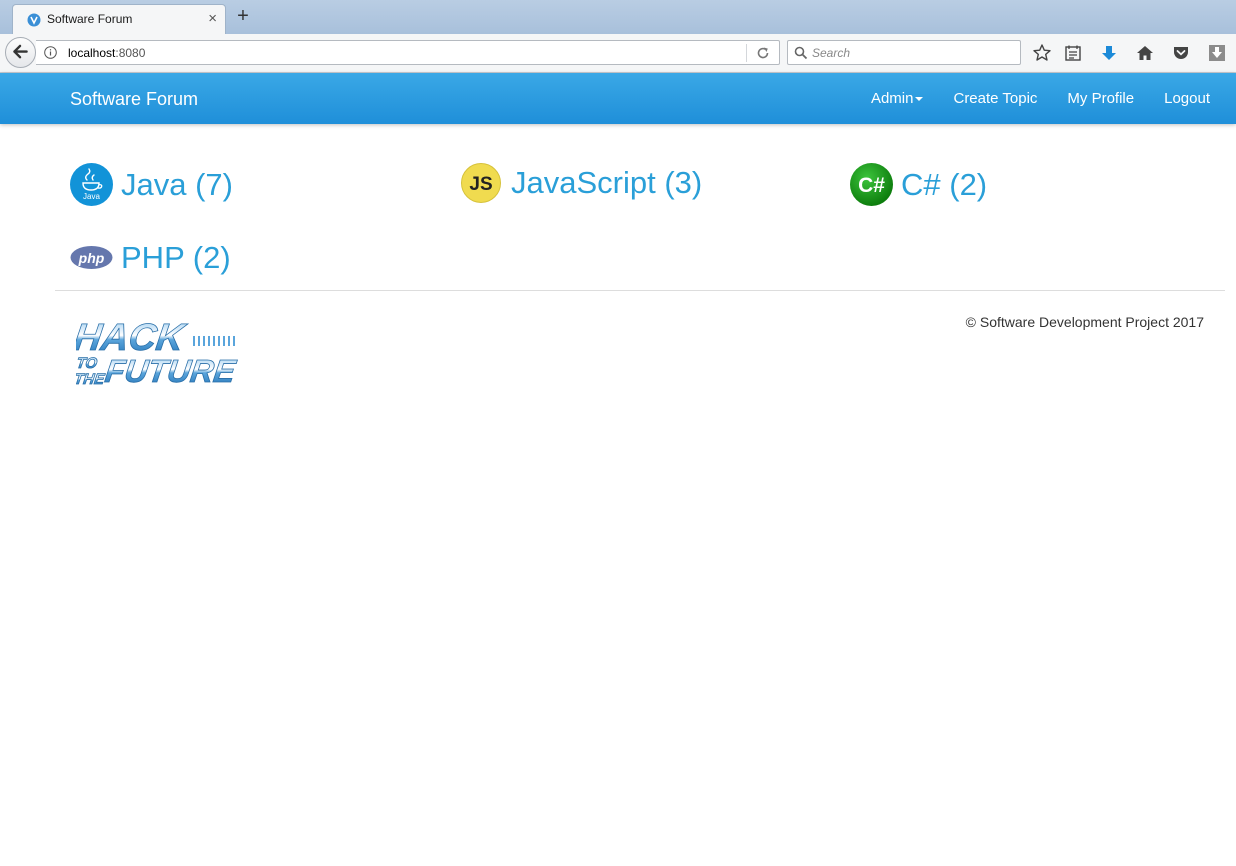 This screenshot has height=866, width=1236. I want to click on category-java: Java Java (7), so click(151, 184).